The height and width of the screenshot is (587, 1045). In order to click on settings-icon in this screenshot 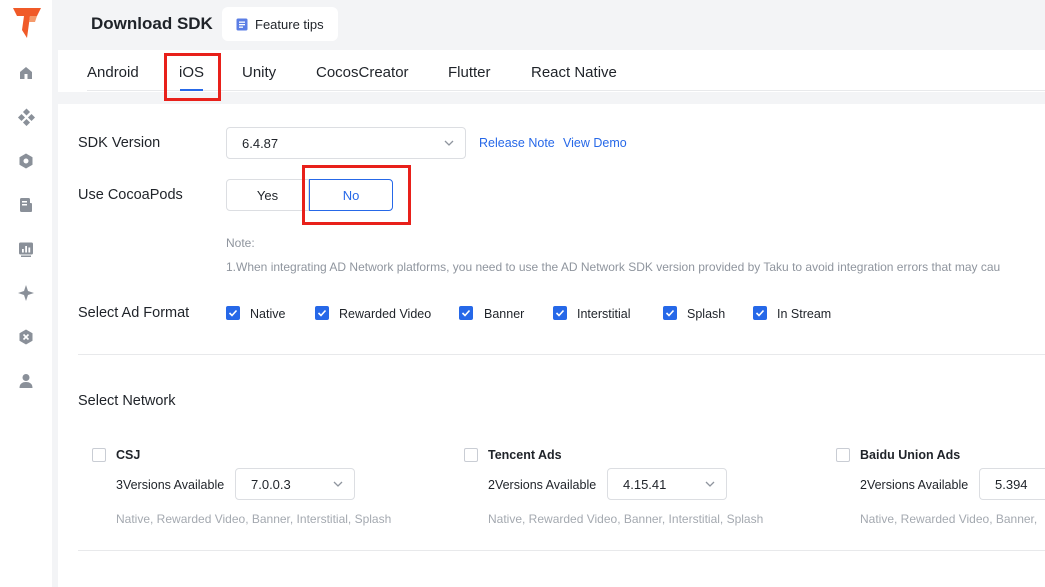, I will do `click(26, 161)`.